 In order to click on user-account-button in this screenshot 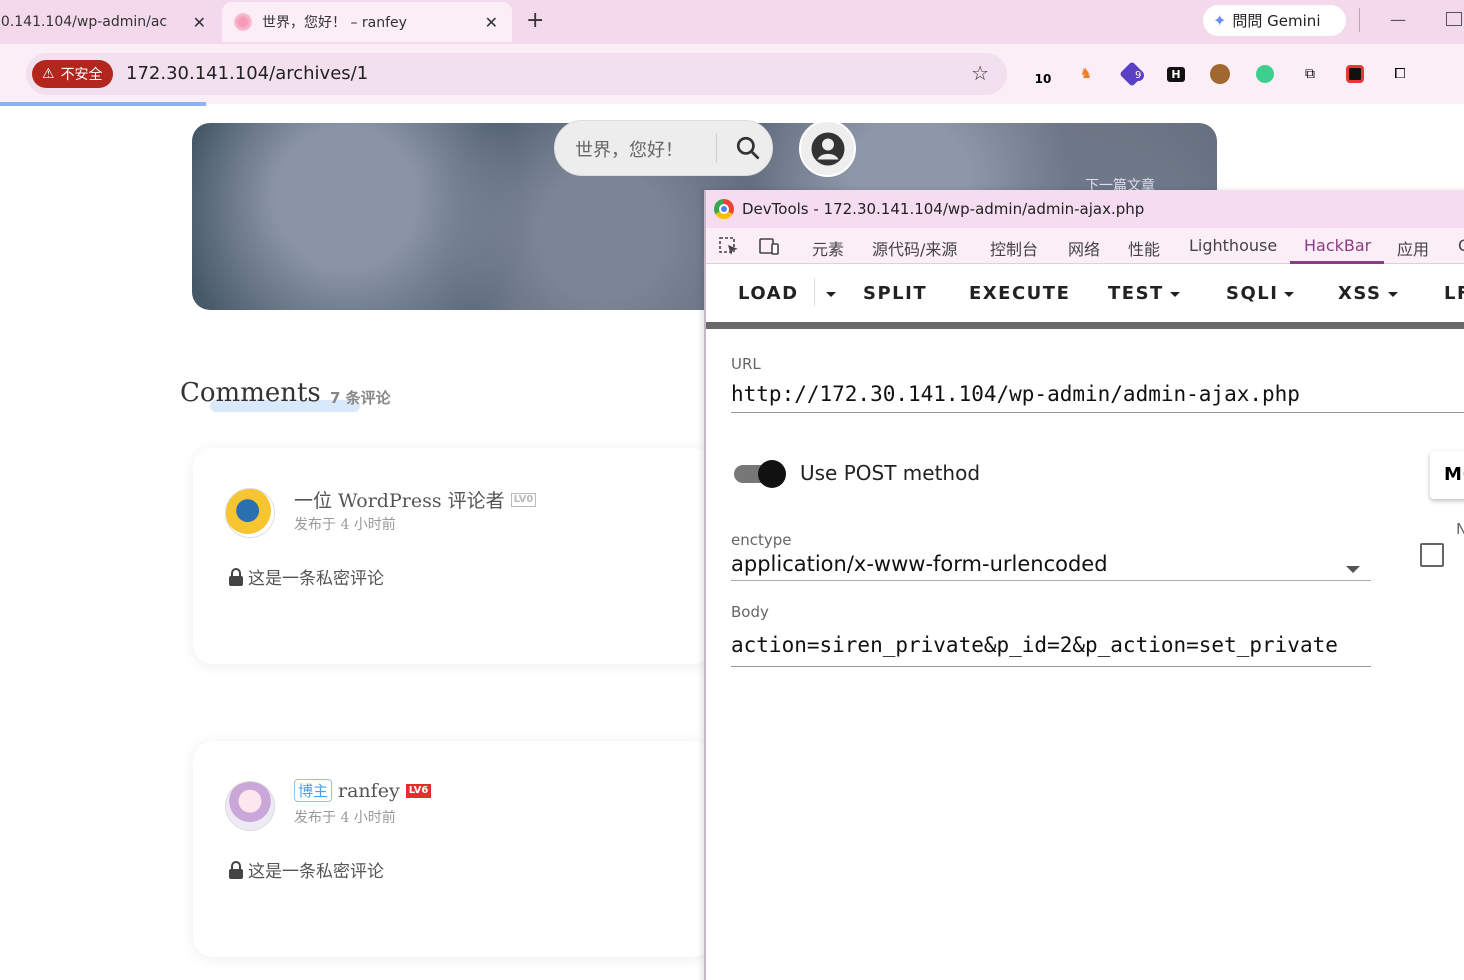, I will do `click(827, 148)`.